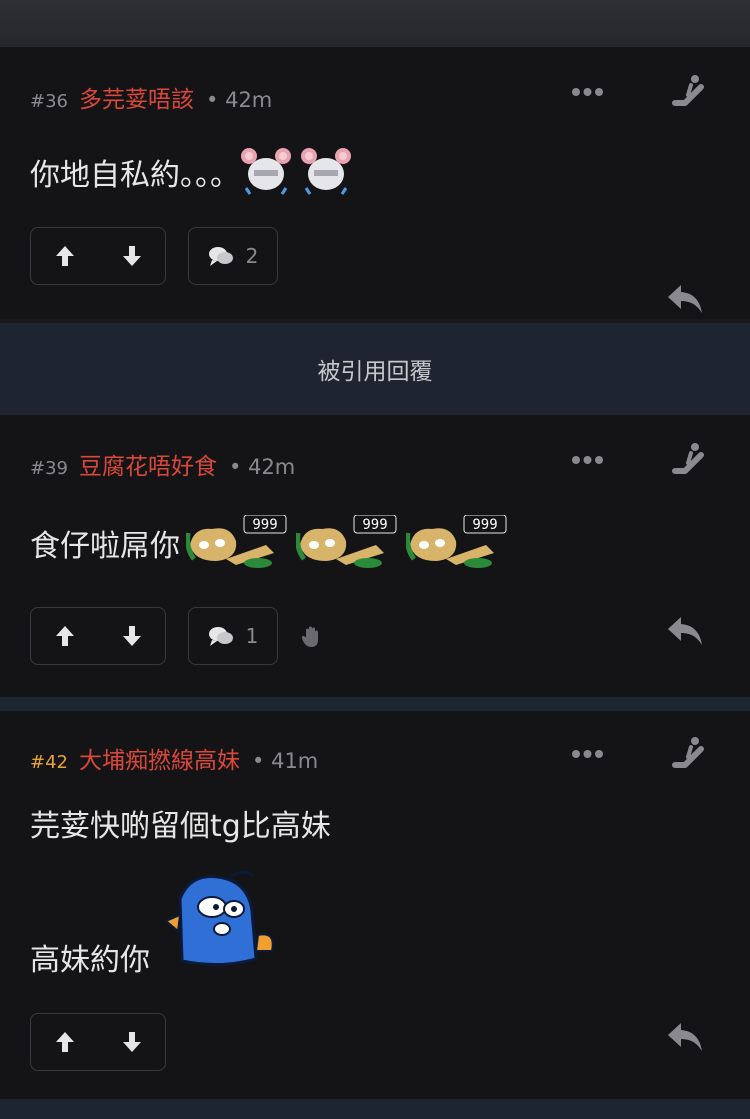  I want to click on quoted-replies-label: 被引用回覆, so click(375, 372).